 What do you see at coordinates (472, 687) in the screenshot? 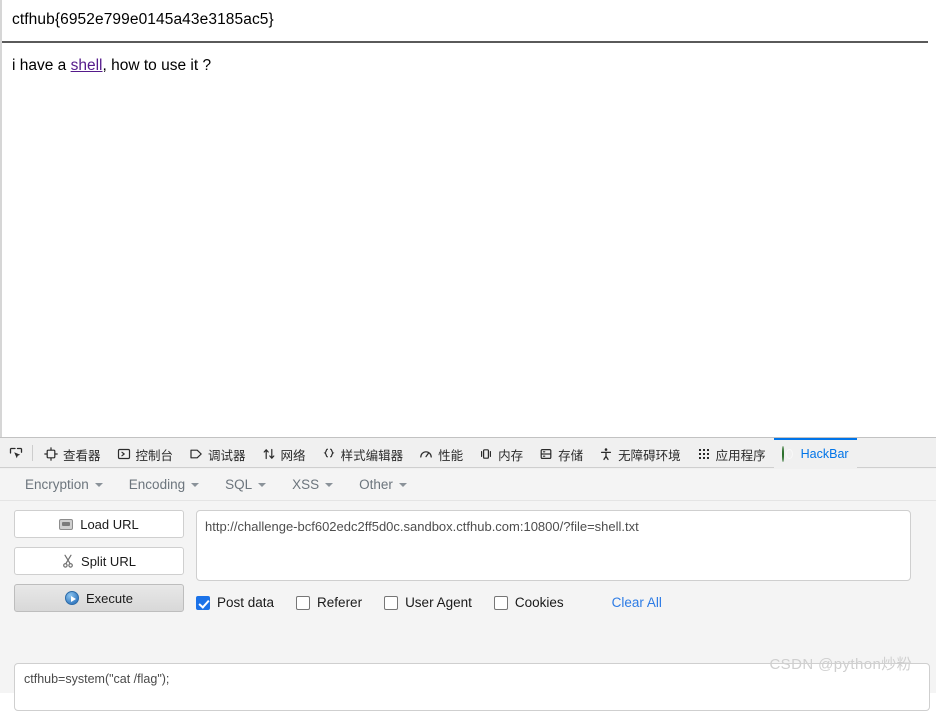
I see `post-data-input` at bounding box center [472, 687].